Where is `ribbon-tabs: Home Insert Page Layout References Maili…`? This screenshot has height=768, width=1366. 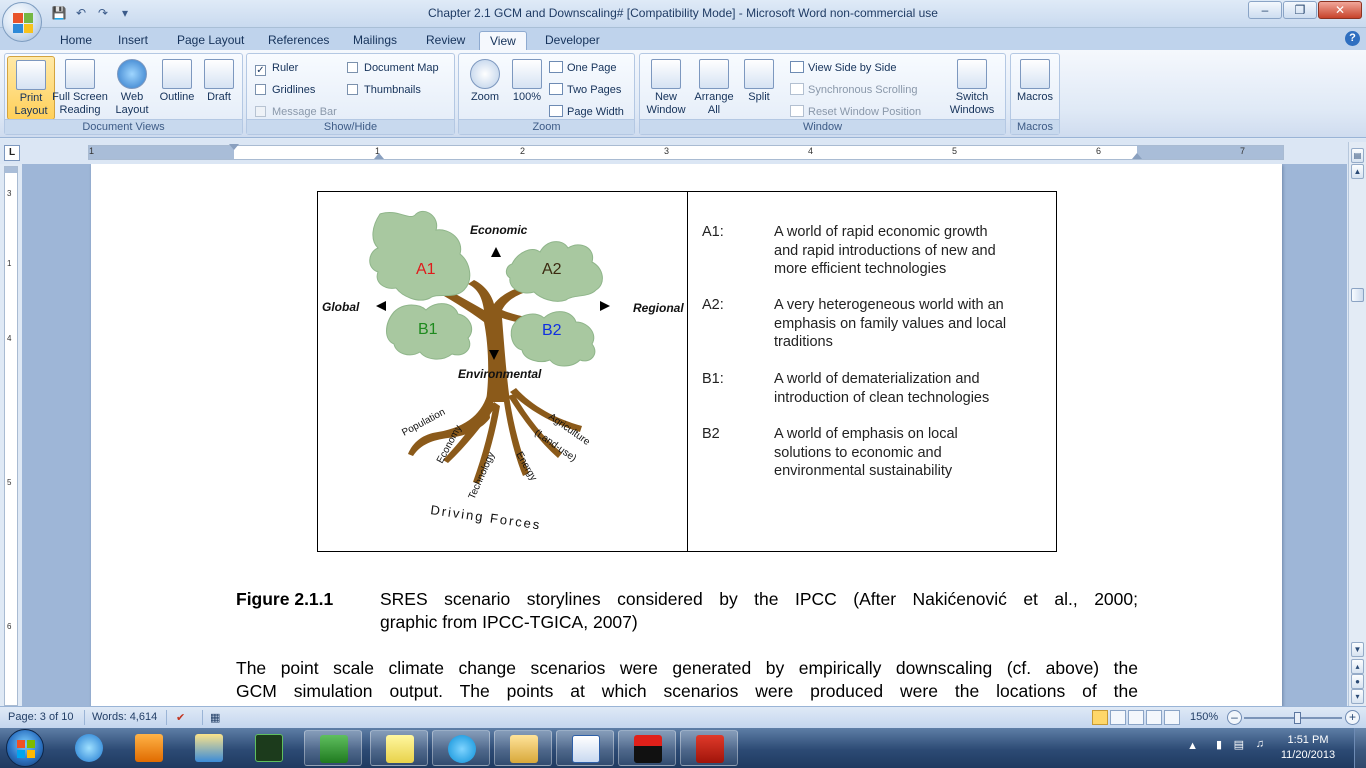 ribbon-tabs: Home Insert Page Layout References Maili… is located at coordinates (683, 39).